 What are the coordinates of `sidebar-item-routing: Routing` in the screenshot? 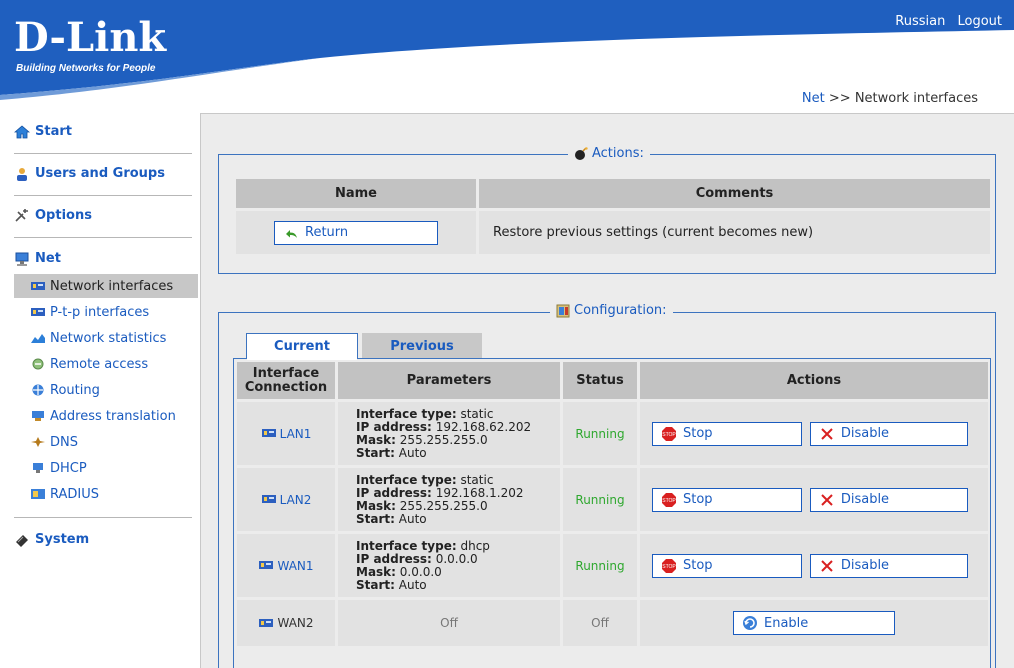 It's located at (106, 390).